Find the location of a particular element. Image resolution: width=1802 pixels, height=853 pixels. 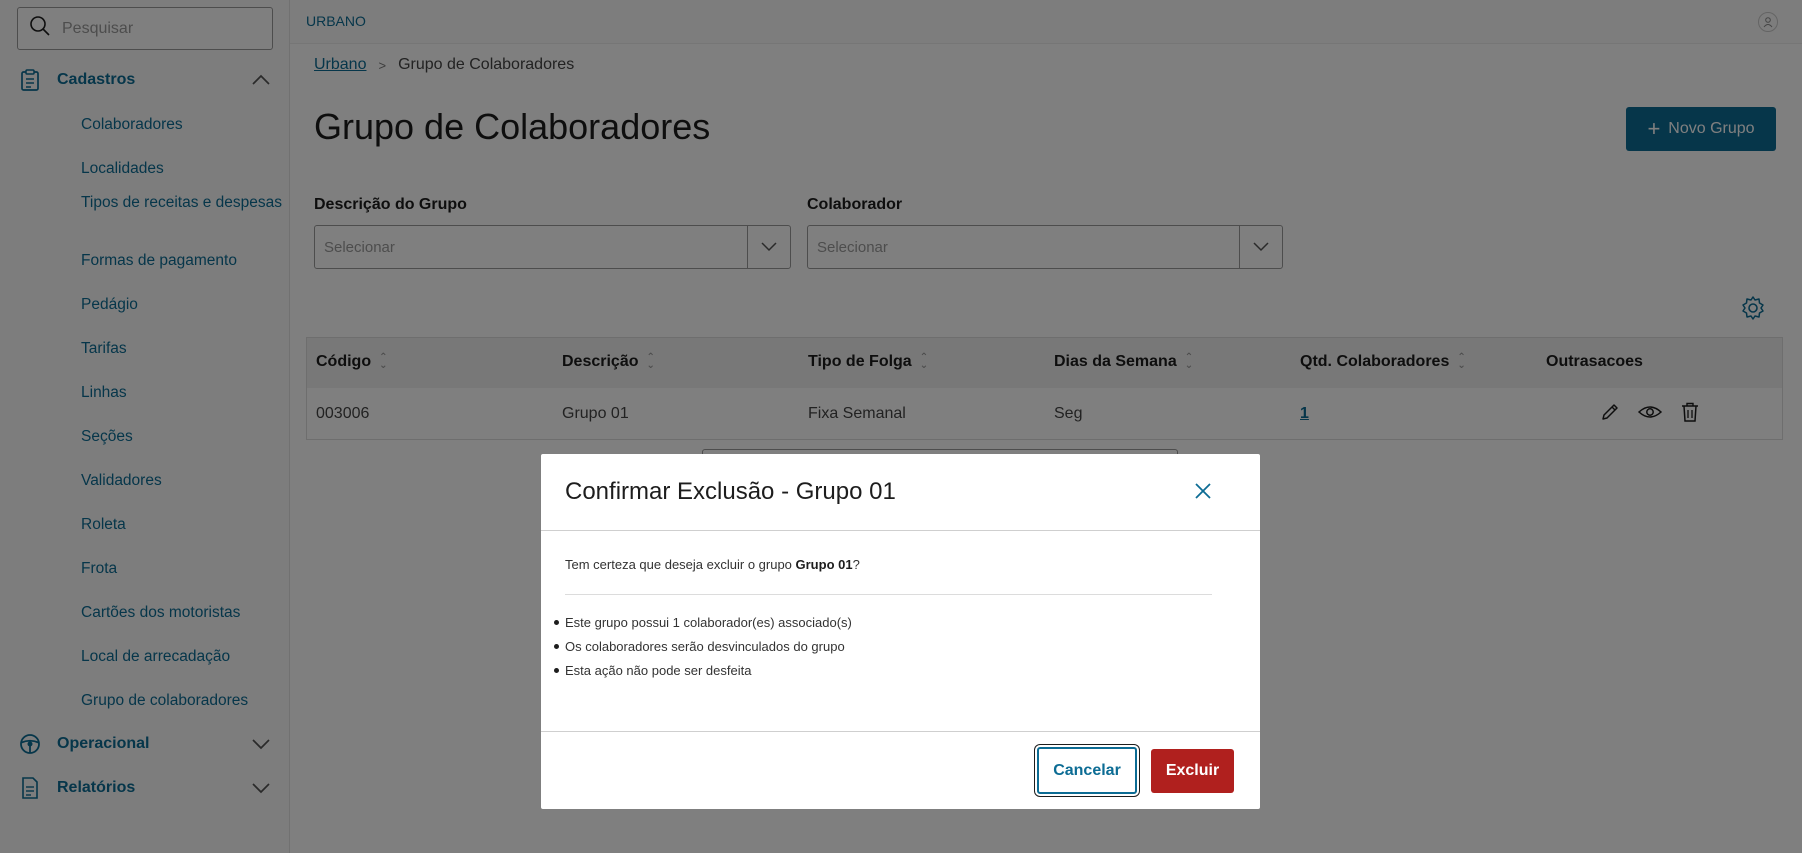

close-icon is located at coordinates (1203, 491).